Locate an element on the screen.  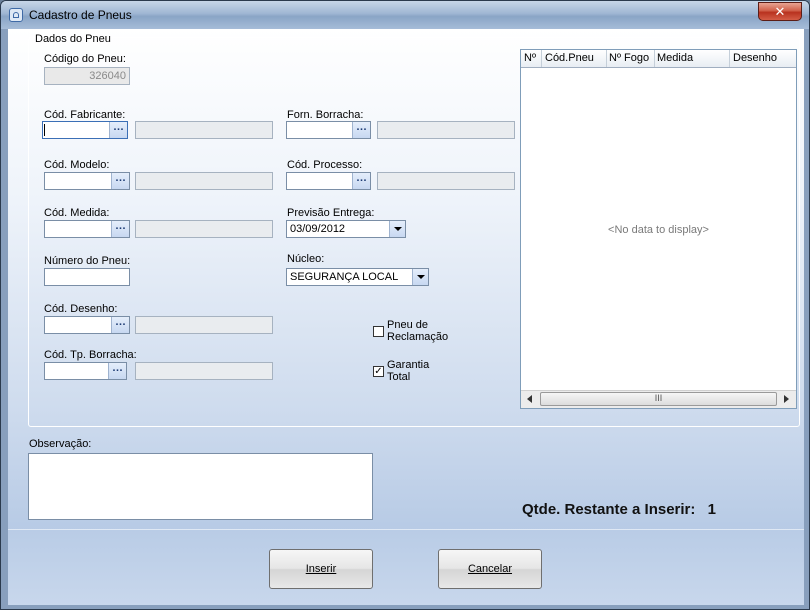
nucleo-select: SEGURANÇA LOCAL is located at coordinates (357, 277).